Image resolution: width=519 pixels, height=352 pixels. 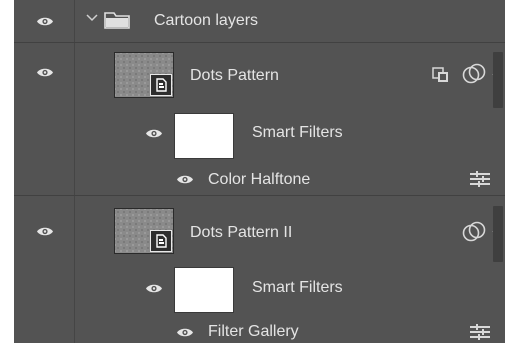 I want to click on layer-name: Dots Pattern, so click(x=234, y=76).